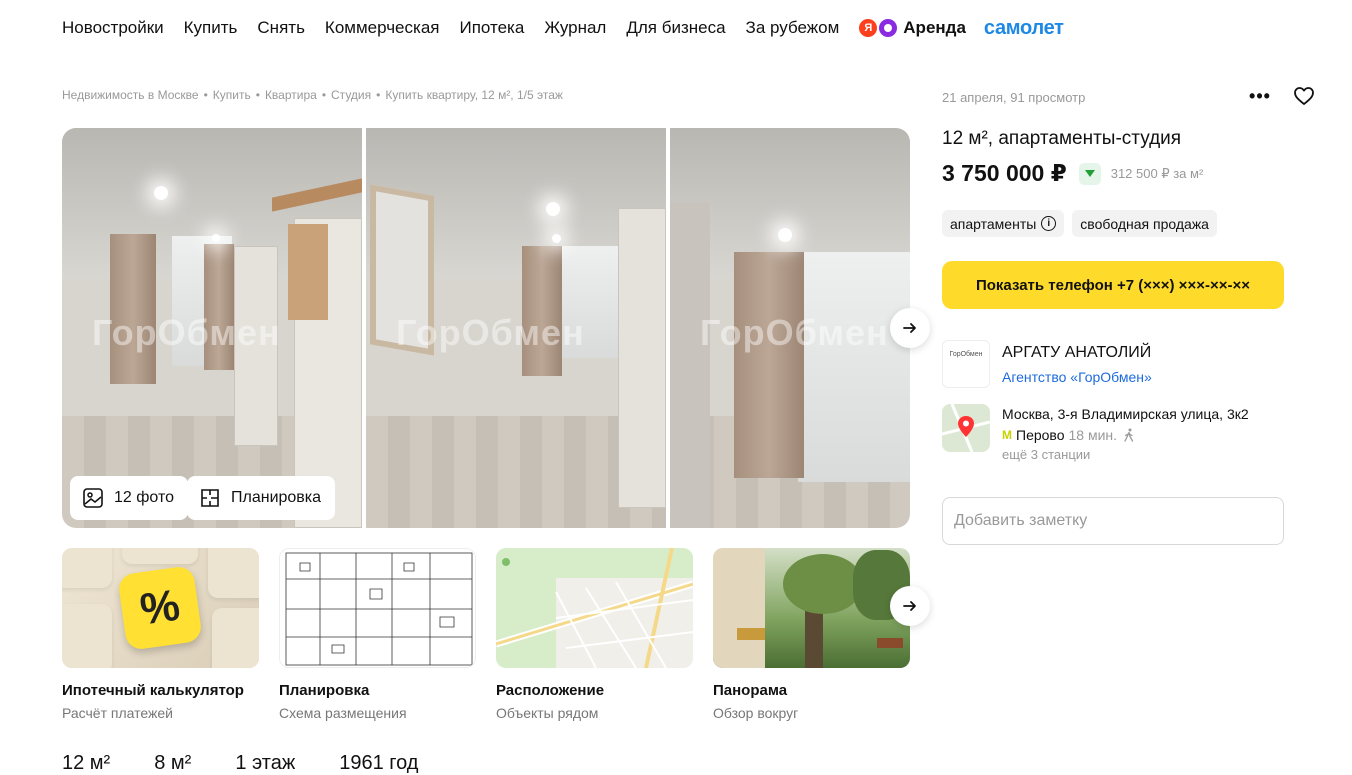 Image resolution: width=1352 pixels, height=775 pixels. Describe the element at coordinates (210, 498) in the screenshot. I see `floor-plan-icon` at that location.